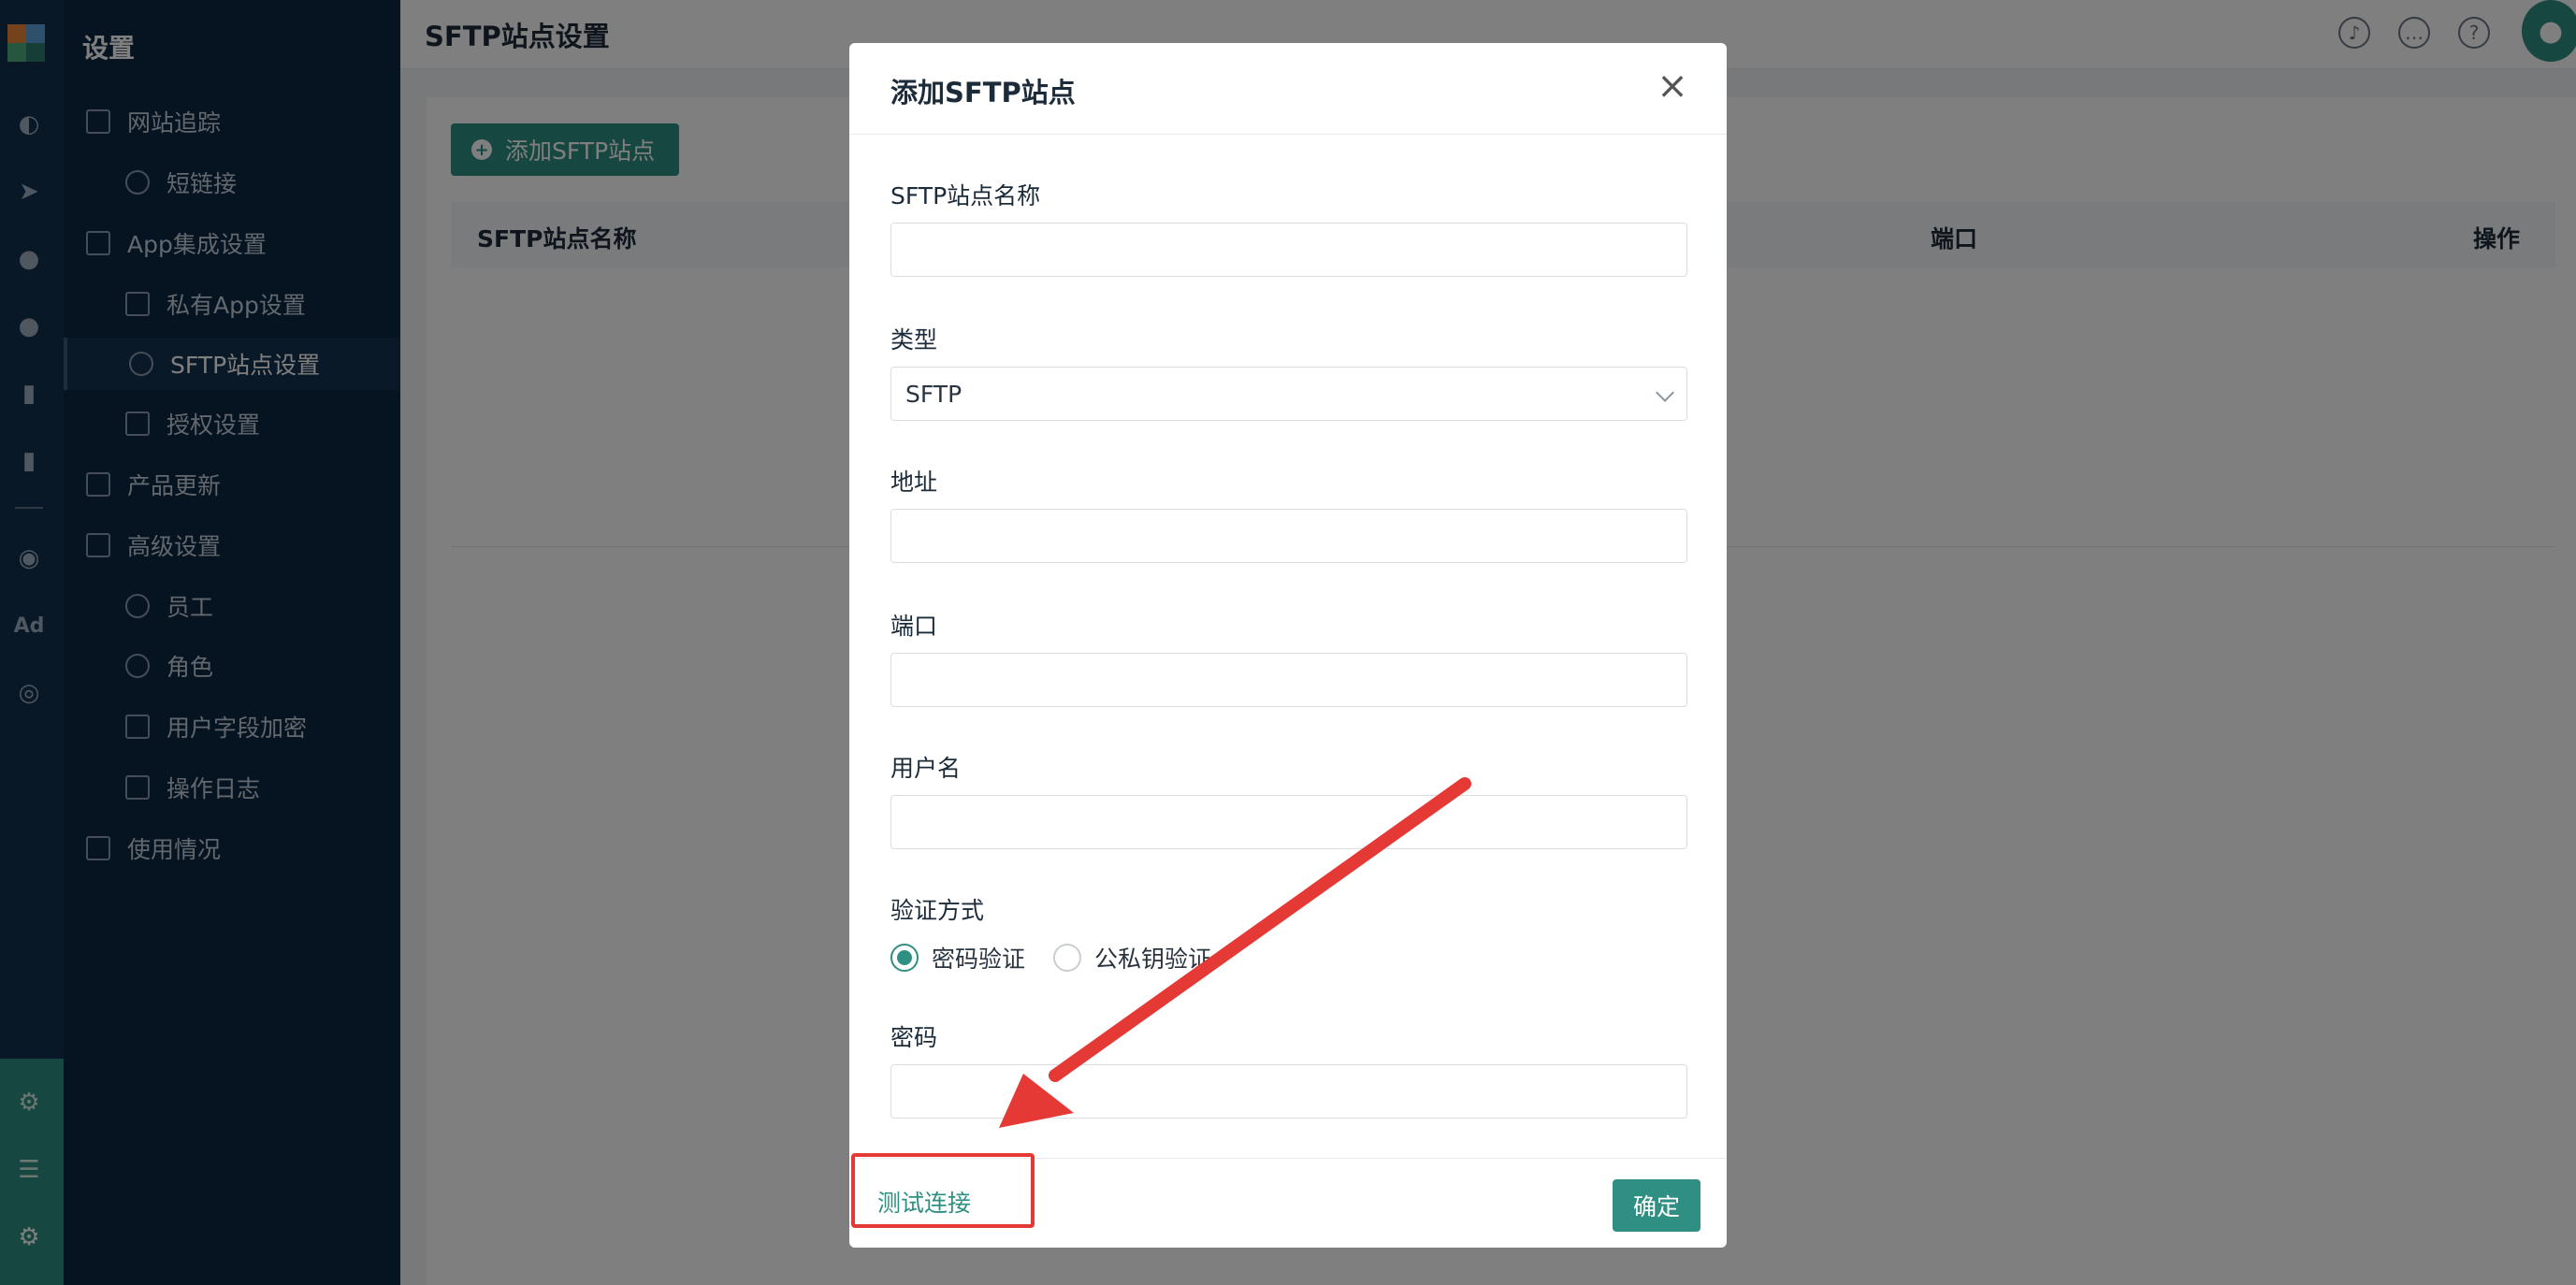  I want to click on type-label: 类型, so click(914, 340).